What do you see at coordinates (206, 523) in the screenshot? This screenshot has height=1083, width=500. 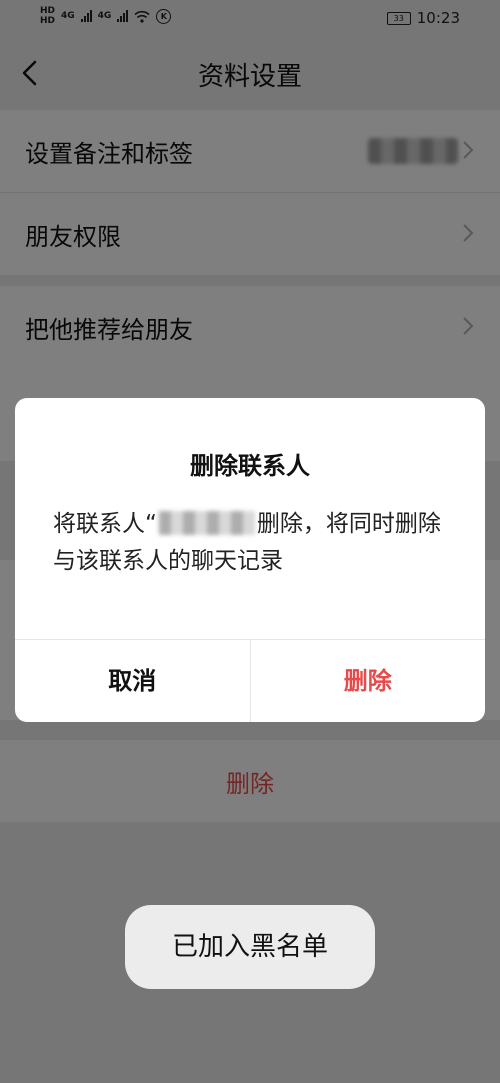 I see `blurred-contact-name` at bounding box center [206, 523].